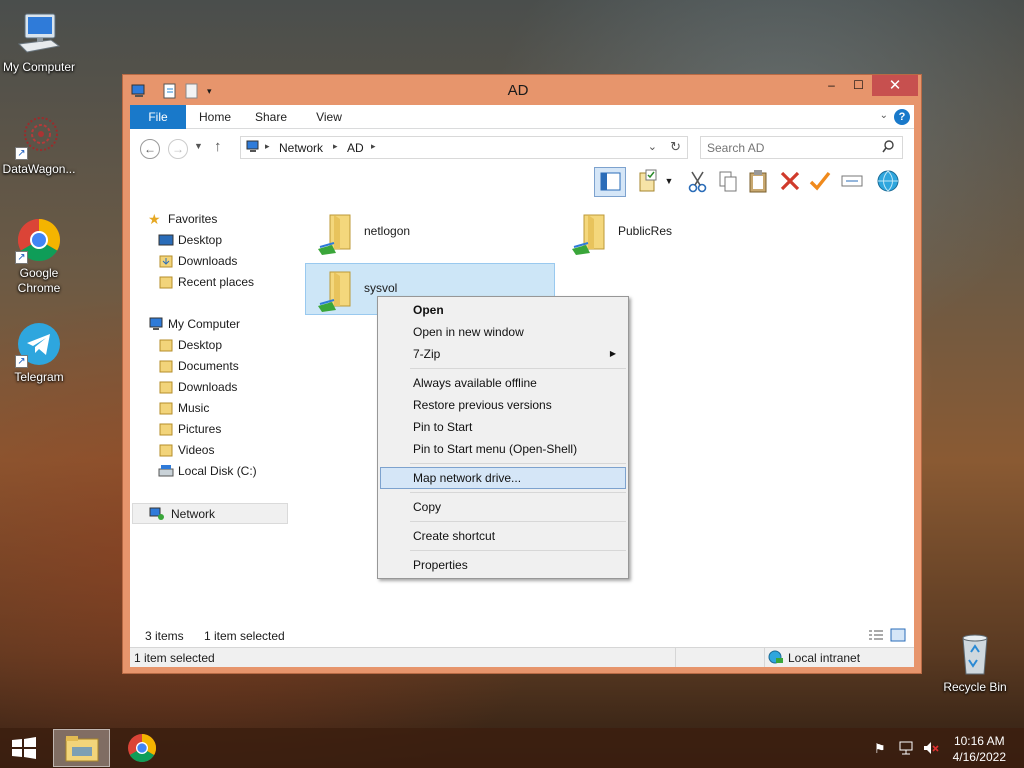  I want to click on item-count: 3 items, so click(164, 636).